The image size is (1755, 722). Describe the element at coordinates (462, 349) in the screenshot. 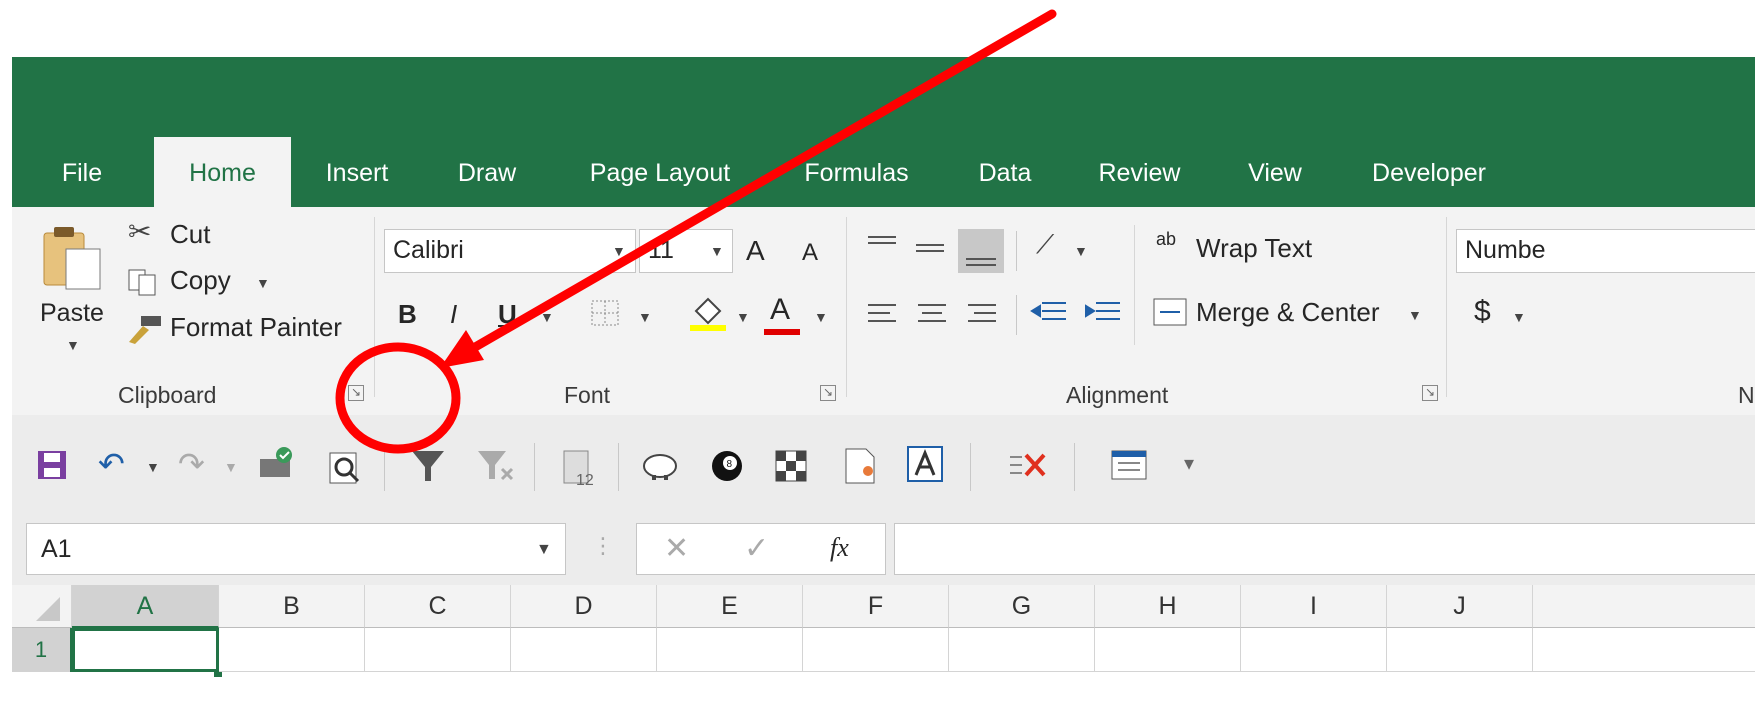

I see `annotation-arrowhead-icon` at that location.